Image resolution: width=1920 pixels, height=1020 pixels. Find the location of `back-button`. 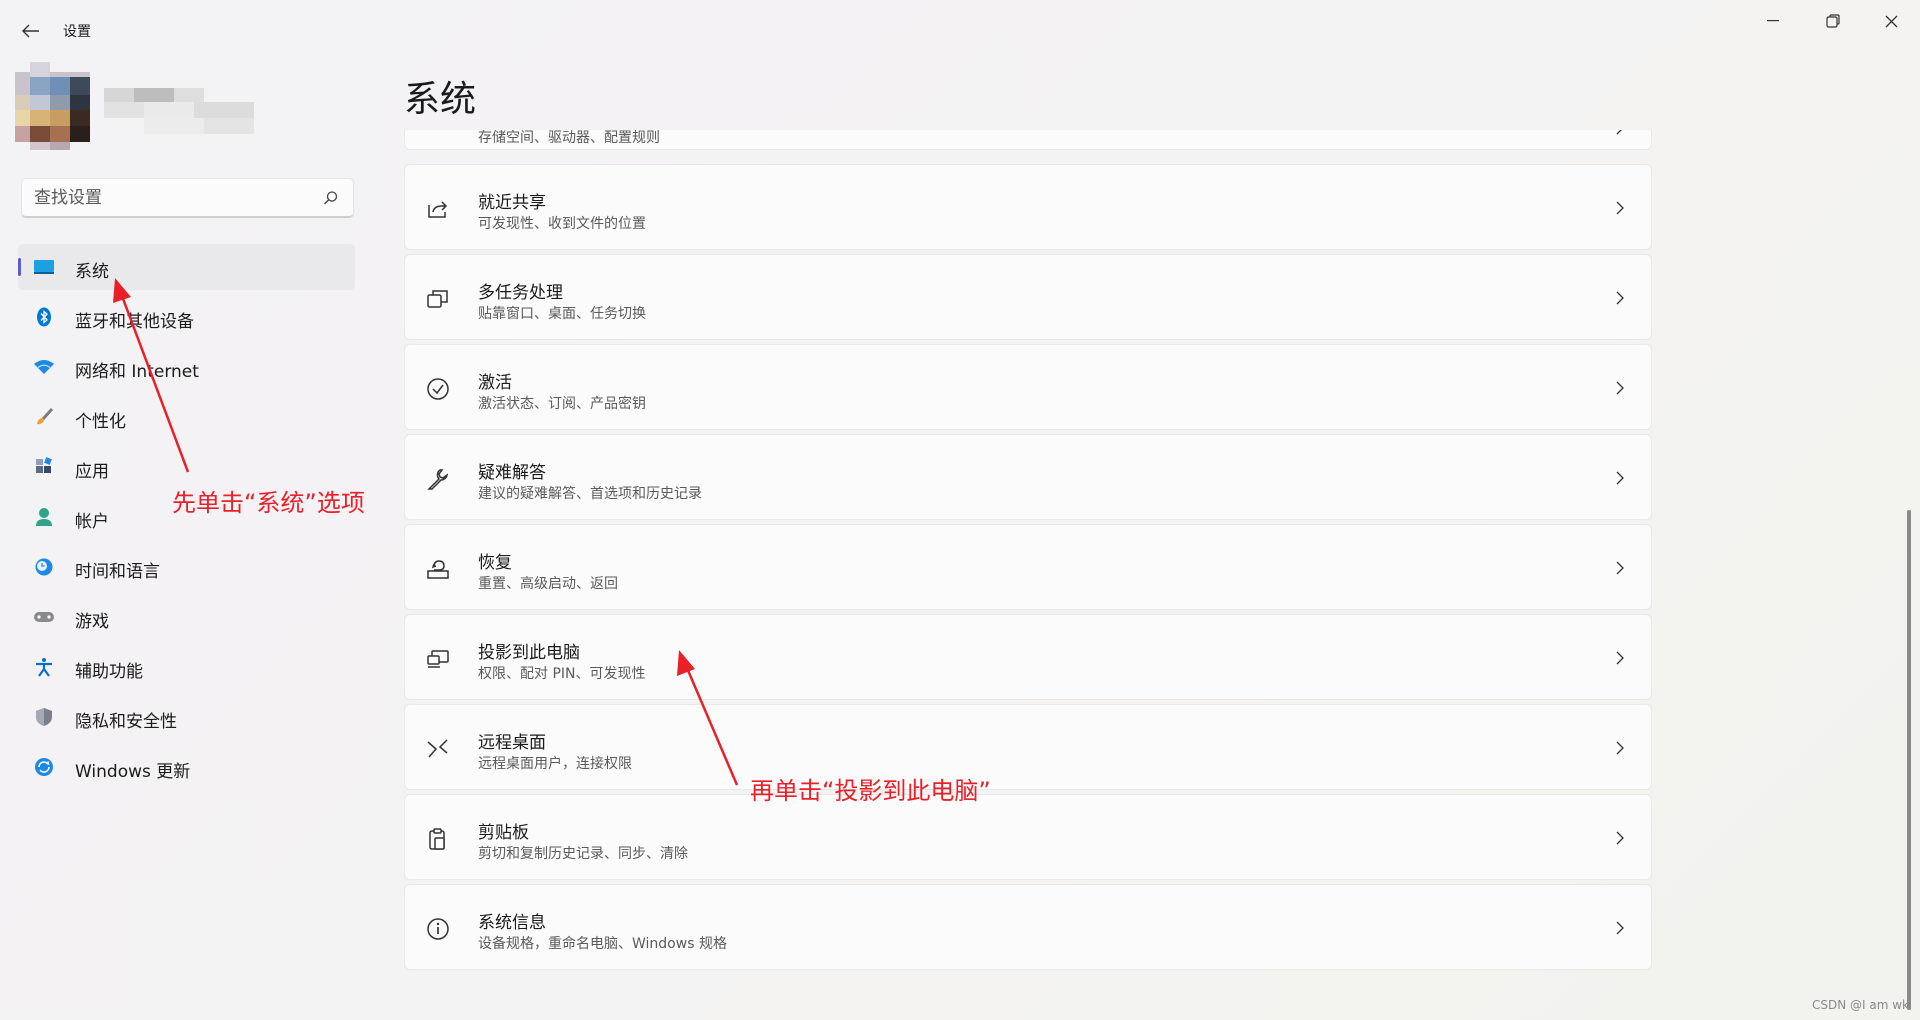

back-button is located at coordinates (31, 31).